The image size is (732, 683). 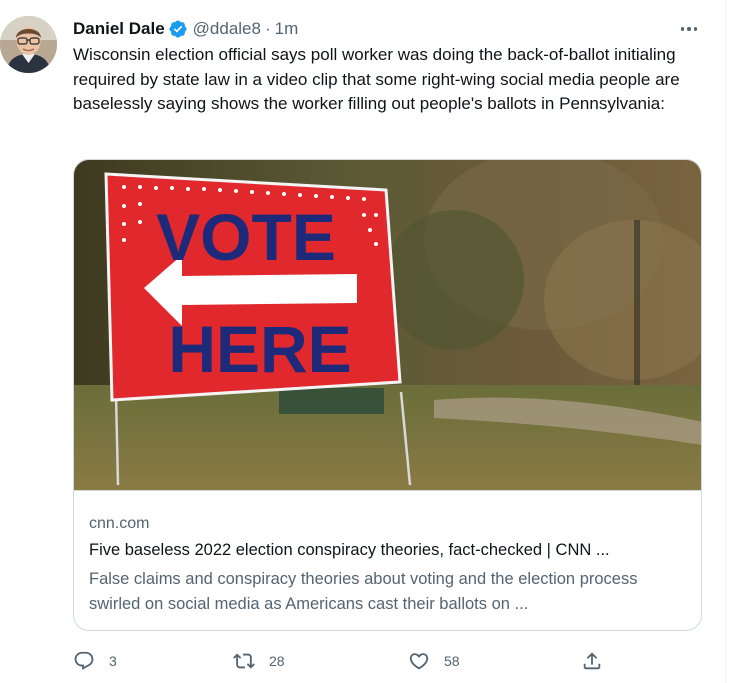 I want to click on retweet-button: 28, so click(x=259, y=661).